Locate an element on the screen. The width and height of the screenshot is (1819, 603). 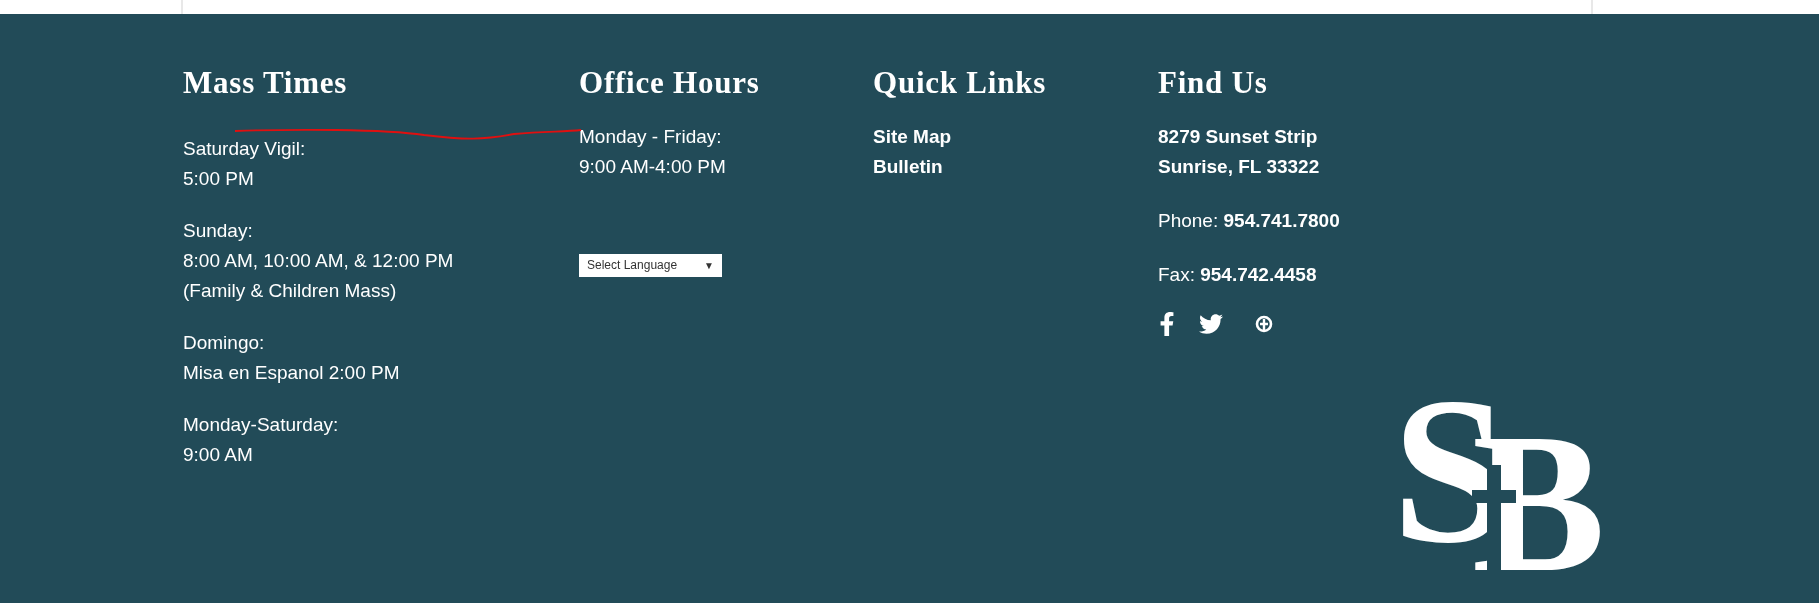
address-line: 8279 Sunset Strip is located at coordinates (1238, 137).